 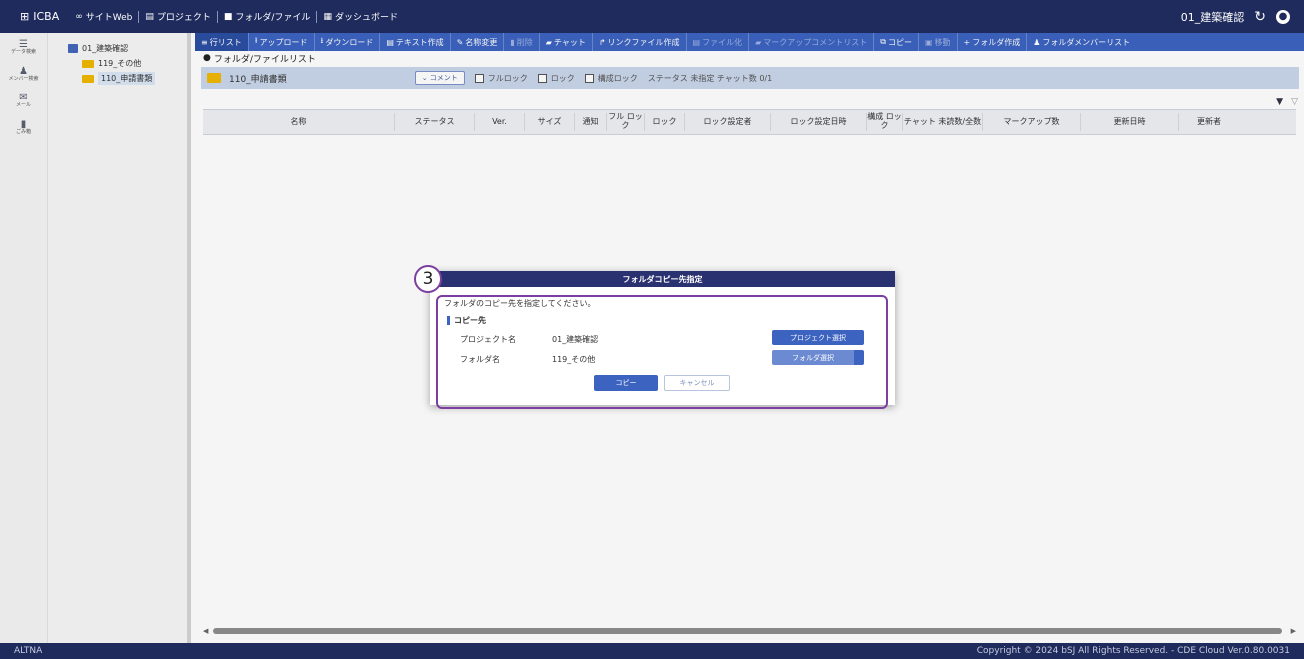 I want to click on nav-project: ▤ プロジェクト, so click(x=178, y=17).